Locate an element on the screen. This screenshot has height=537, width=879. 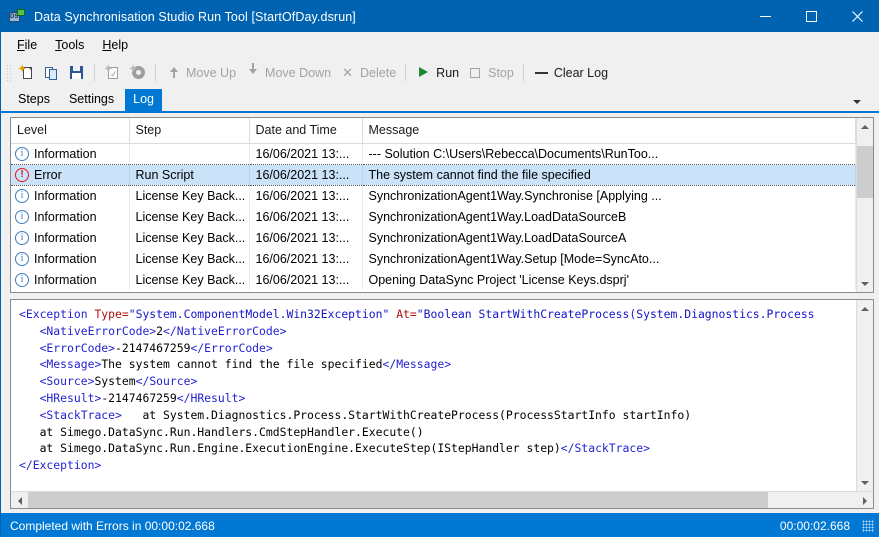
new-button: ✦ is located at coordinates (26, 72).